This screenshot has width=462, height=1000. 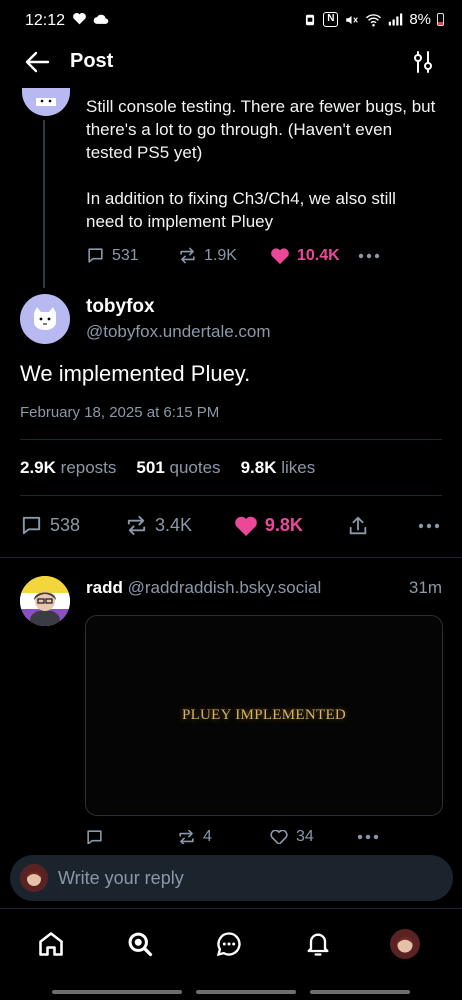 I want to click on battery-icon, so click(x=440, y=19).